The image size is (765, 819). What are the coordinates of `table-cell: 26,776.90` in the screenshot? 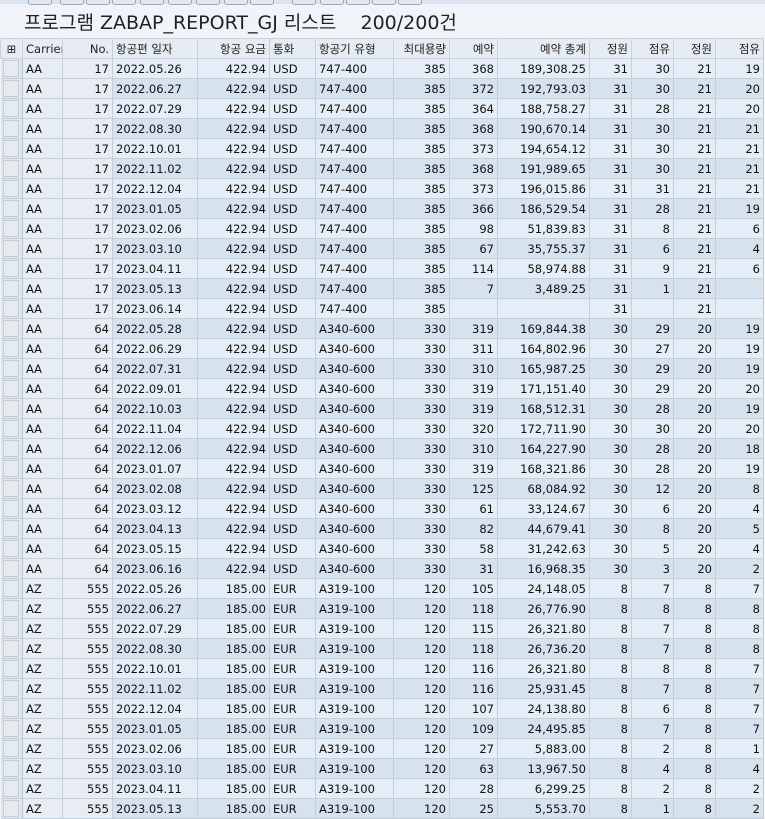 It's located at (543, 608).